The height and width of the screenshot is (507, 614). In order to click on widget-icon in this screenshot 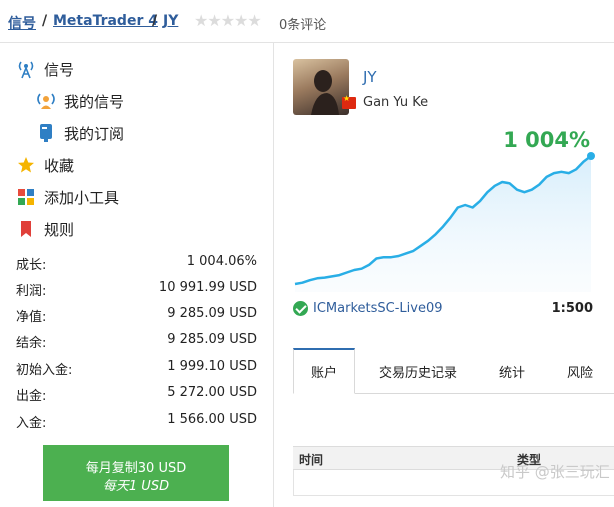, I will do `click(26, 197)`.